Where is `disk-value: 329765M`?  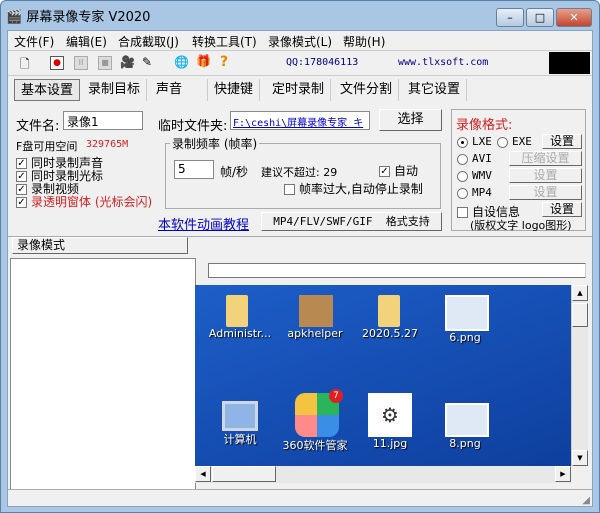 disk-value: 329765M is located at coordinates (107, 144).